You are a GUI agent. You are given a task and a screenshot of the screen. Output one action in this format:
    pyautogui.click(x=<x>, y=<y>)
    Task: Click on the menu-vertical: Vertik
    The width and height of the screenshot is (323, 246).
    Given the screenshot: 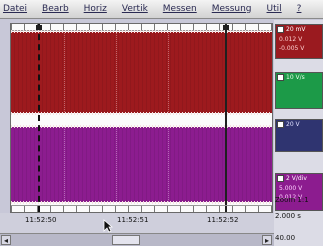 What is the action you would take?
    pyautogui.click(x=135, y=9)
    